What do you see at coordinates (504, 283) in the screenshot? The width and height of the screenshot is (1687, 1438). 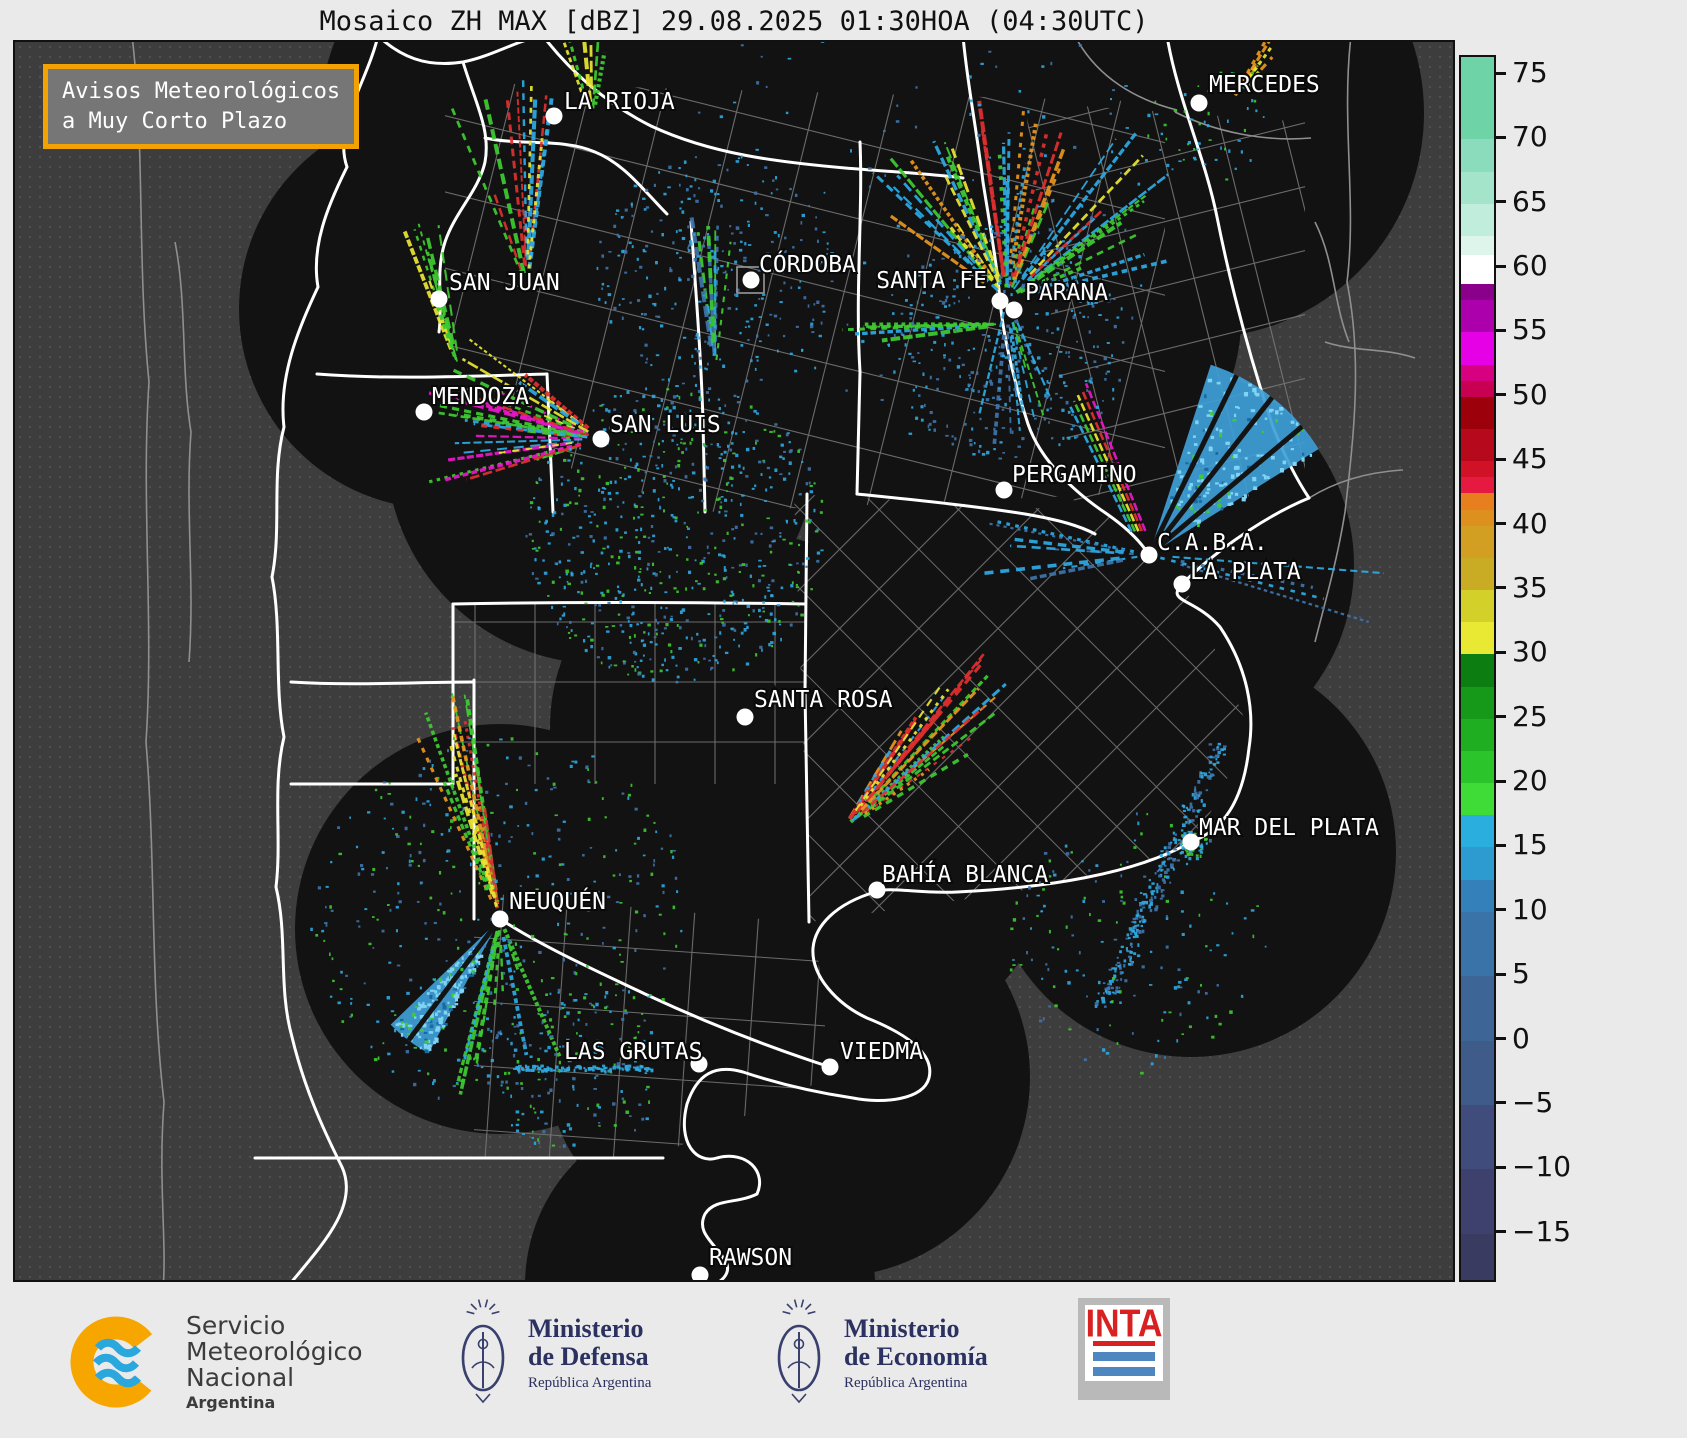 I see `city-label: SAN JUAN` at bounding box center [504, 283].